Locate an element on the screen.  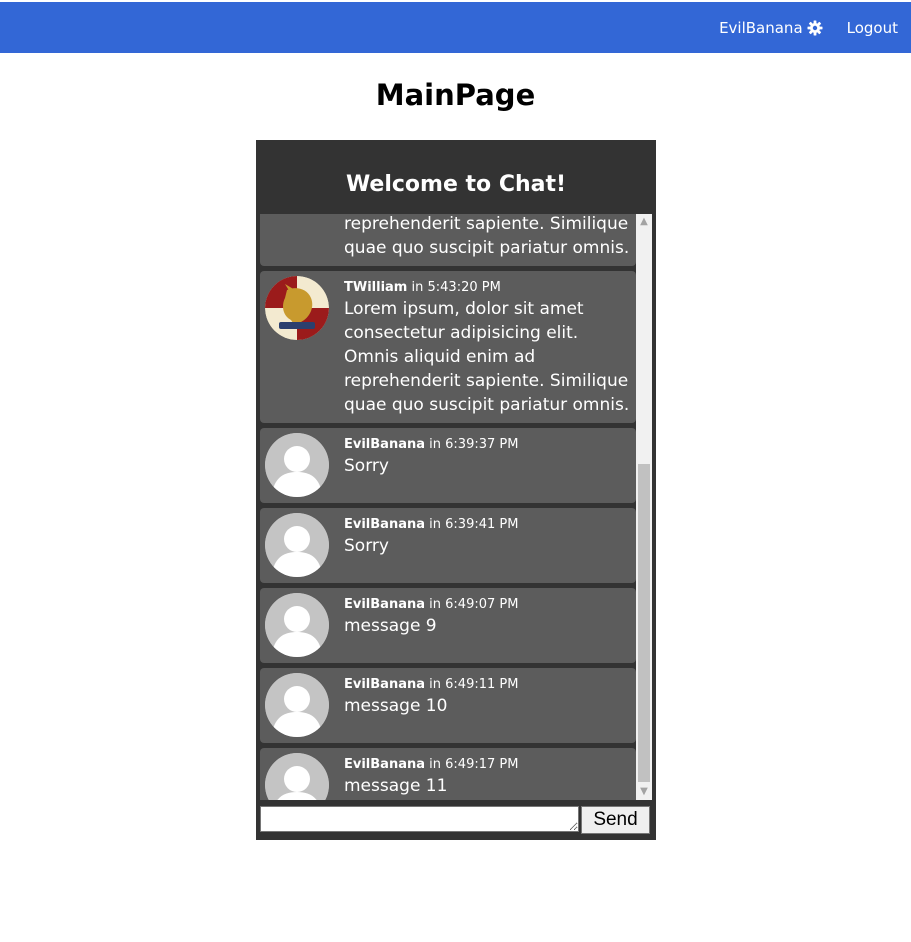
message-time: 6:39:41 PM is located at coordinates (482, 524).